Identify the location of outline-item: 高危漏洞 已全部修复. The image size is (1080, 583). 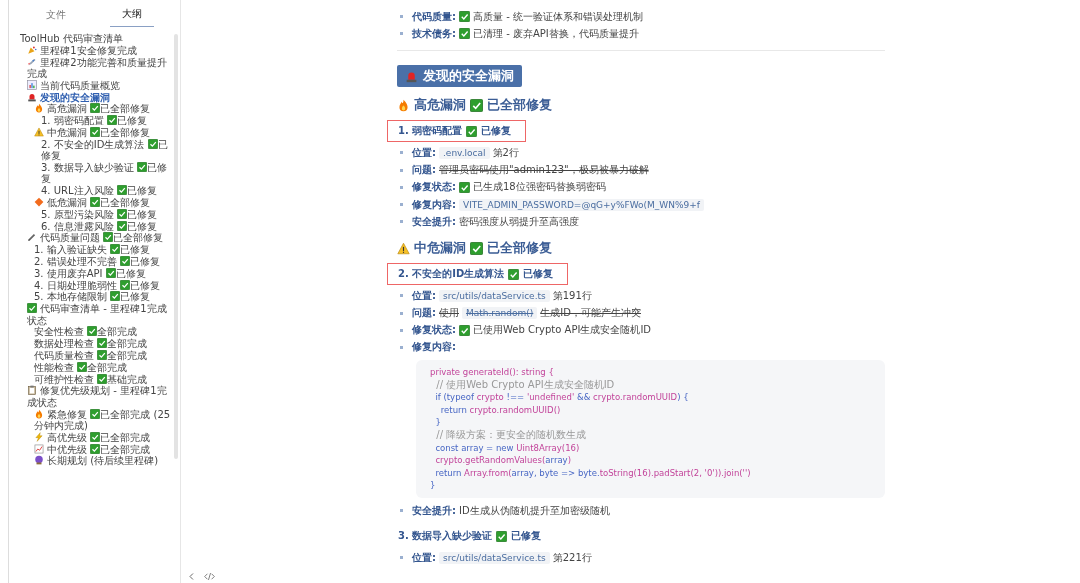
(90, 109).